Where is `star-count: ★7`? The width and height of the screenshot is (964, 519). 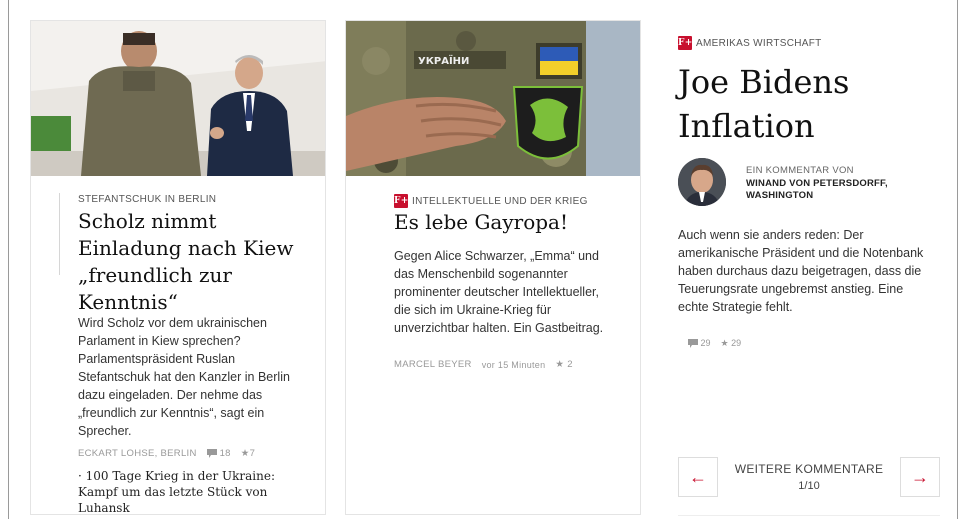
star-count: ★7 is located at coordinates (248, 453).